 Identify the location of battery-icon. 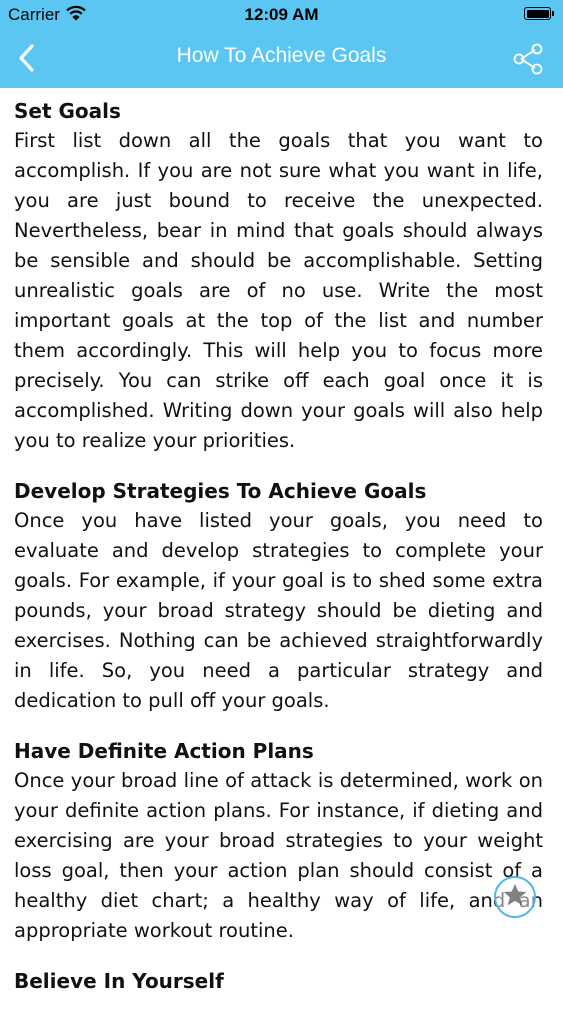
(537, 13).